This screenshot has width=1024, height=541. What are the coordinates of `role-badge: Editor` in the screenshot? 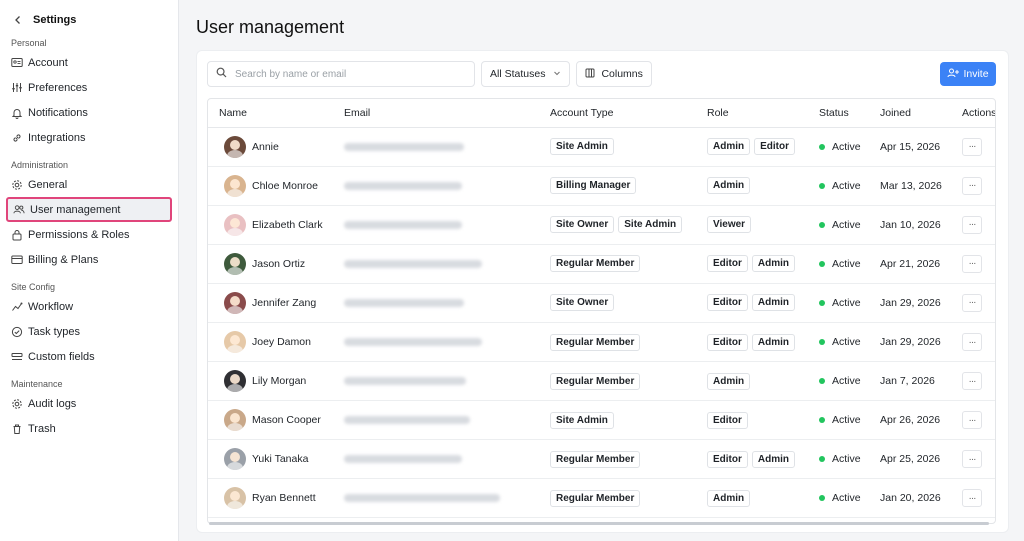 It's located at (727, 420).